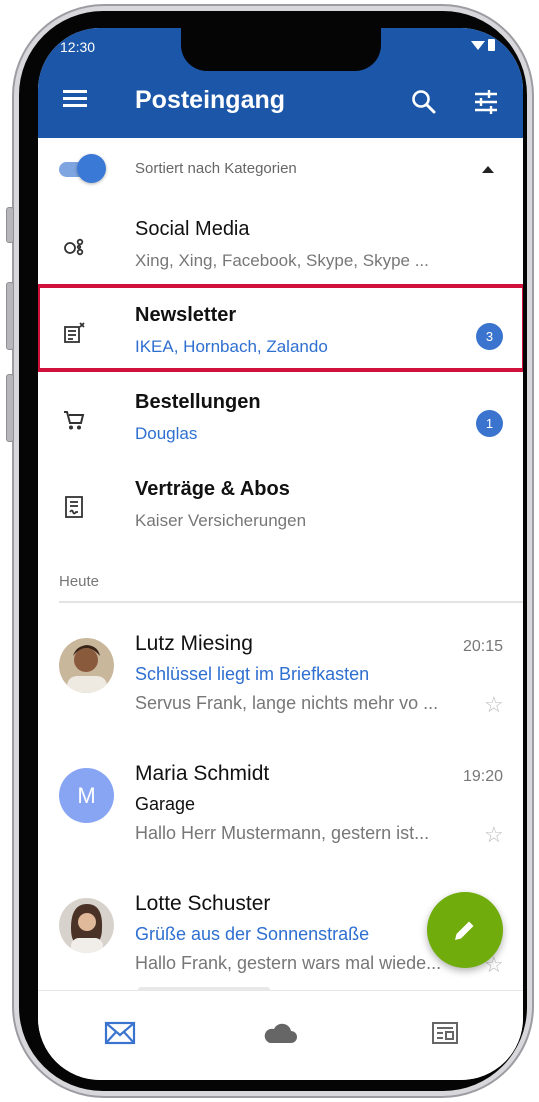 The width and height of the screenshot is (539, 1102). Describe the element at coordinates (74, 420) in the screenshot. I see `cart-icon` at that location.